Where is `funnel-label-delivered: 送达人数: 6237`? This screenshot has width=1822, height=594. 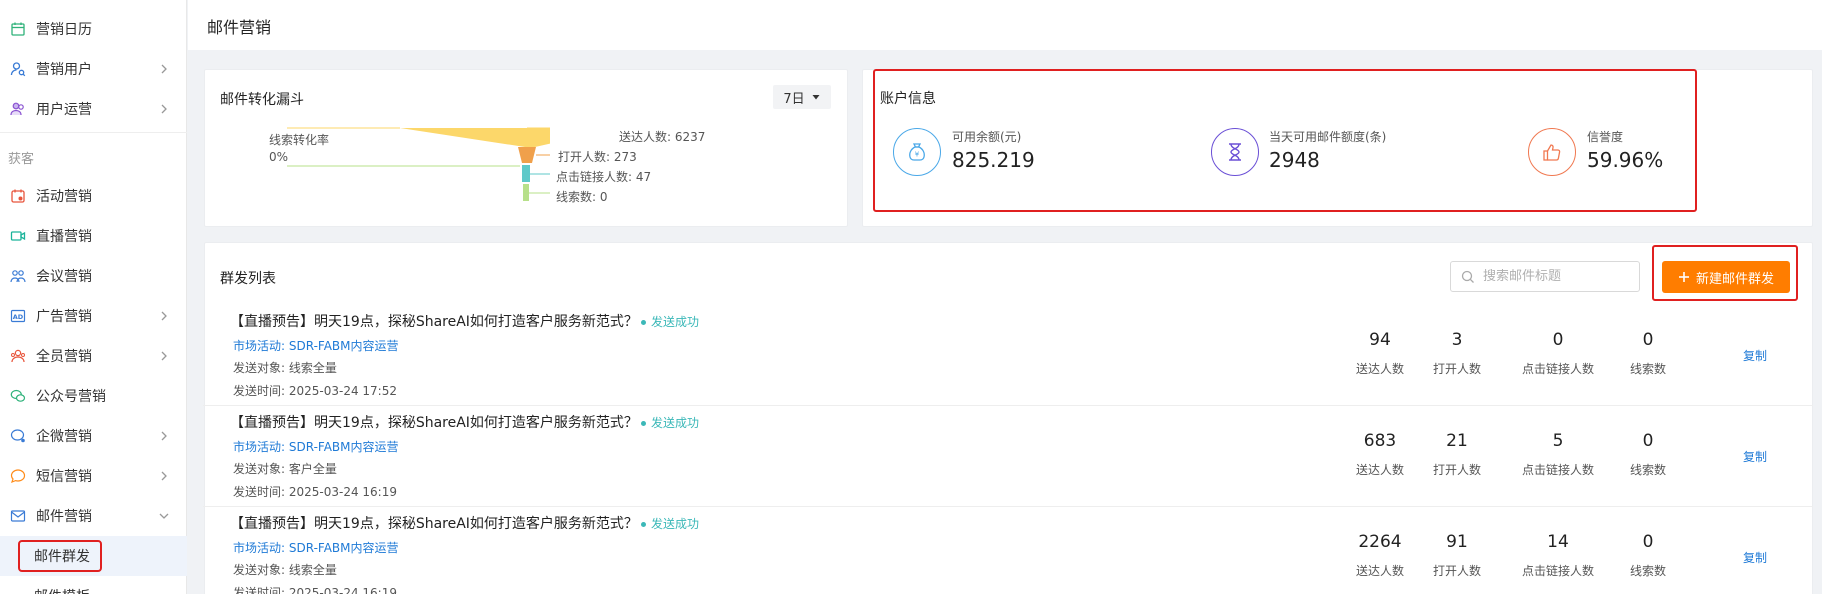
funnel-label-delivered: 送达人数: 6237 is located at coordinates (662, 137).